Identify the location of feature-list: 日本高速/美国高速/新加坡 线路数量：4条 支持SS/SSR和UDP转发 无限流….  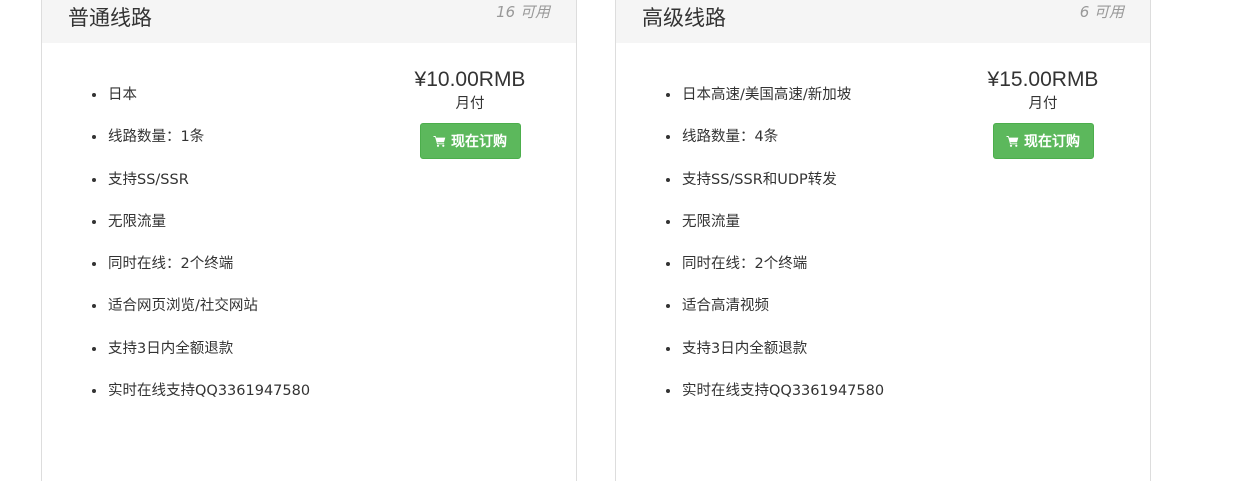
(774, 254).